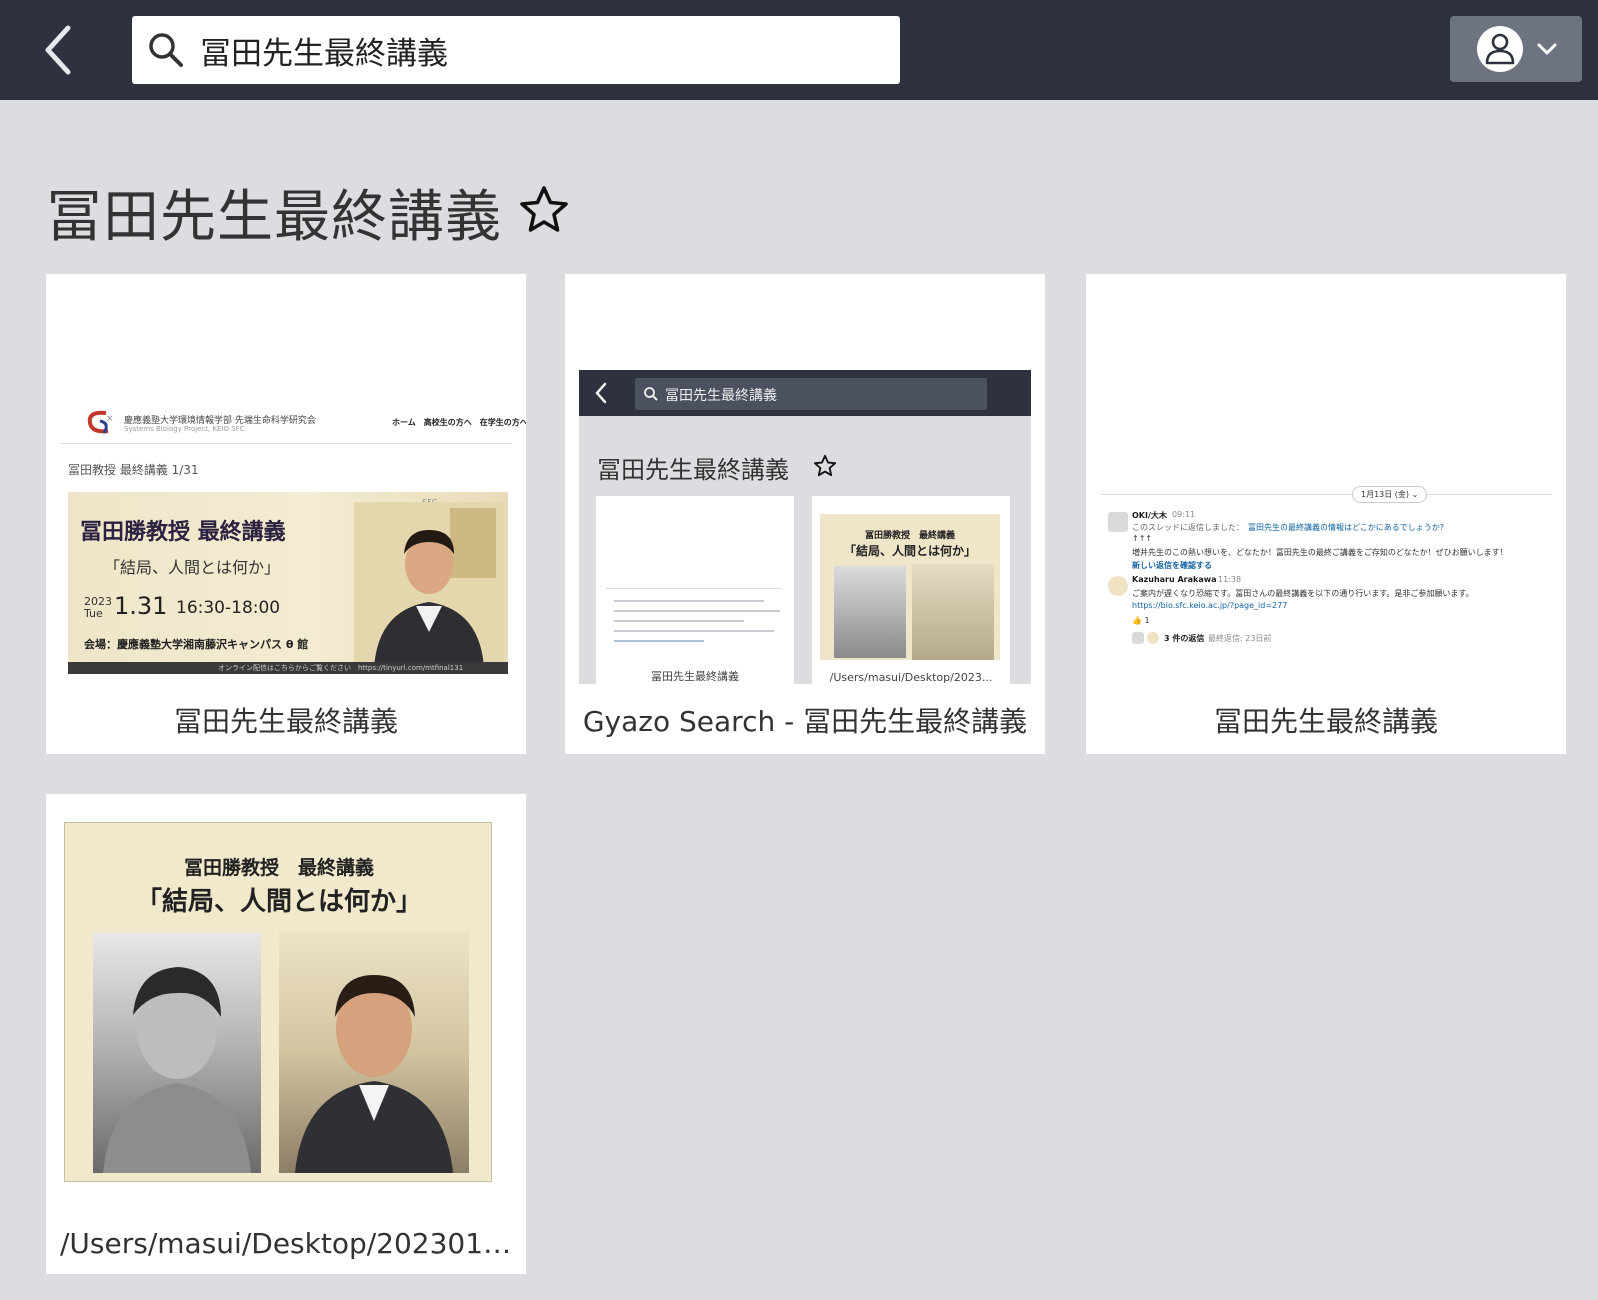  Describe the element at coordinates (192, 567) in the screenshot. I see `banner-subtitle: 「結局、人間とは何か」` at that location.